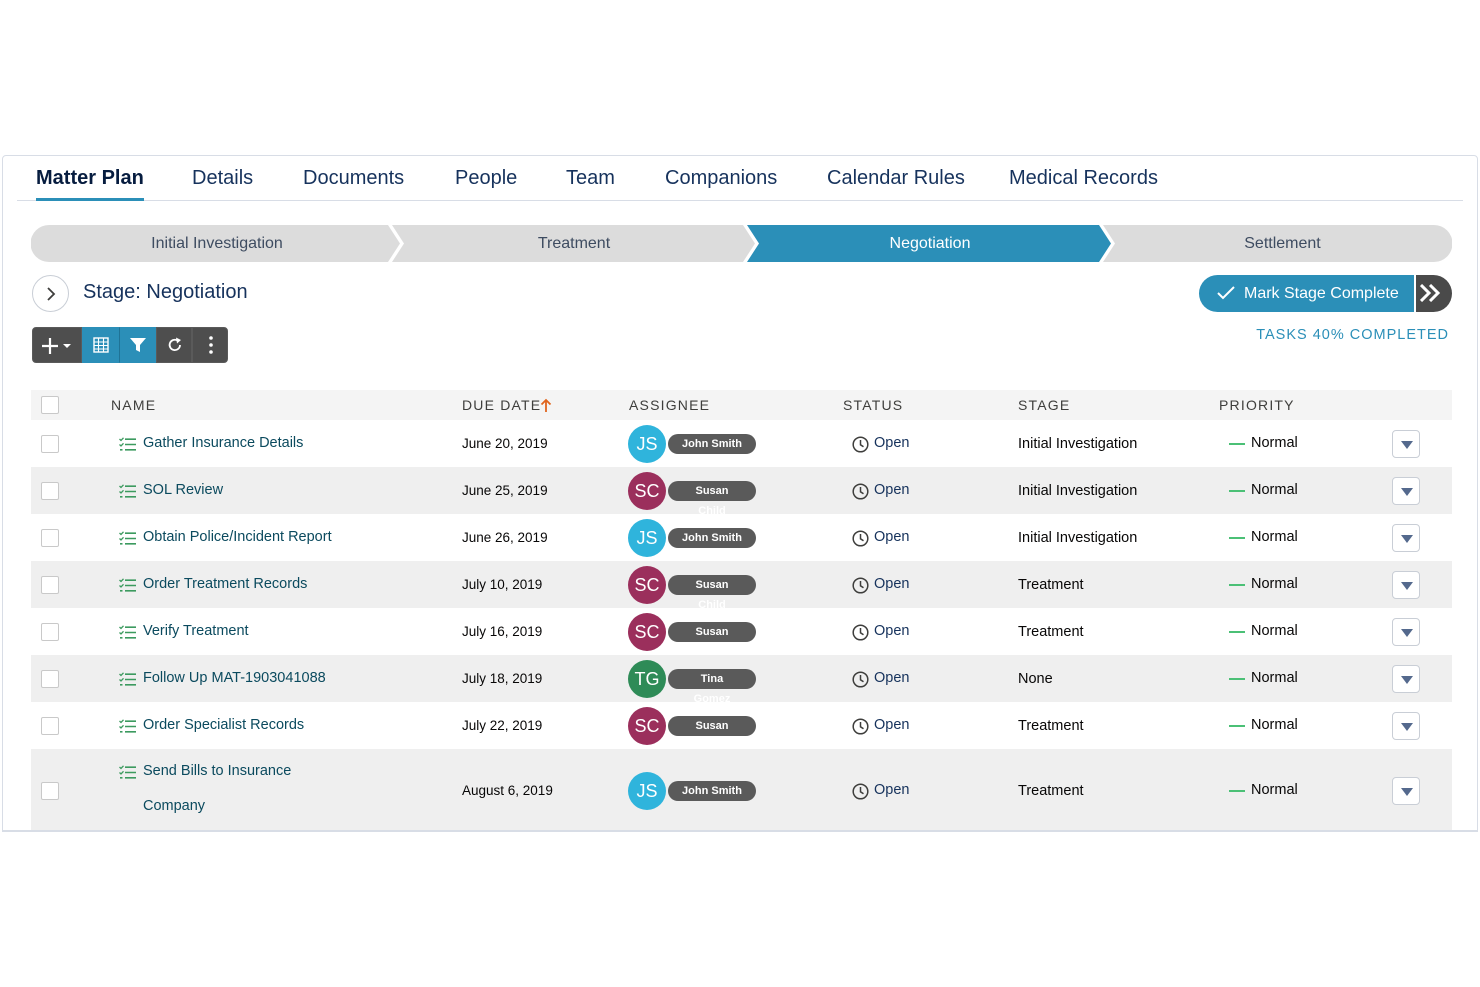  I want to click on due-date: July 10, 2019, so click(502, 584).